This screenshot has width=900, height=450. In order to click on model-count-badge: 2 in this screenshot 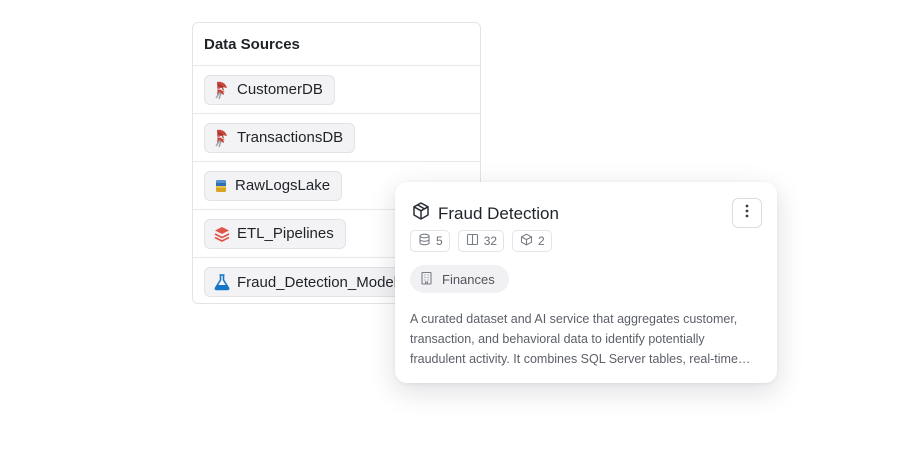, I will do `click(532, 241)`.